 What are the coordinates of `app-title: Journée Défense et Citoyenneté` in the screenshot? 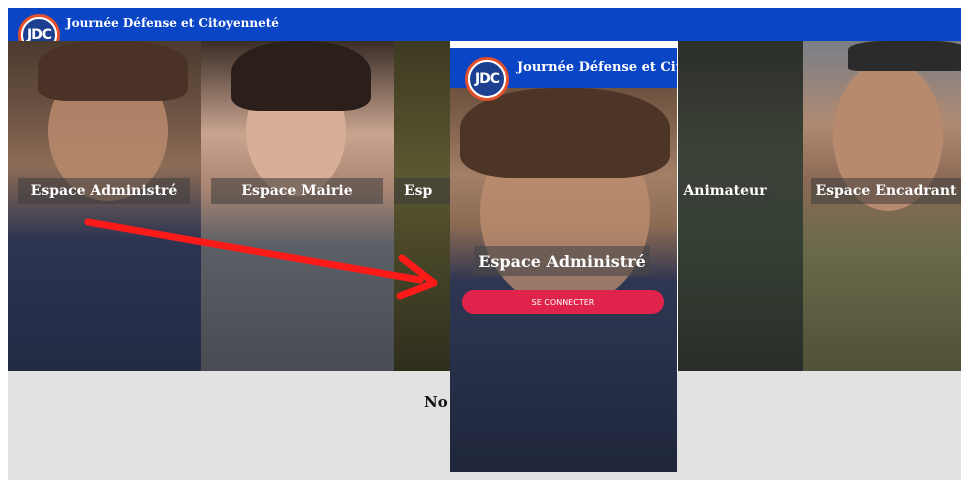 It's located at (172, 23).